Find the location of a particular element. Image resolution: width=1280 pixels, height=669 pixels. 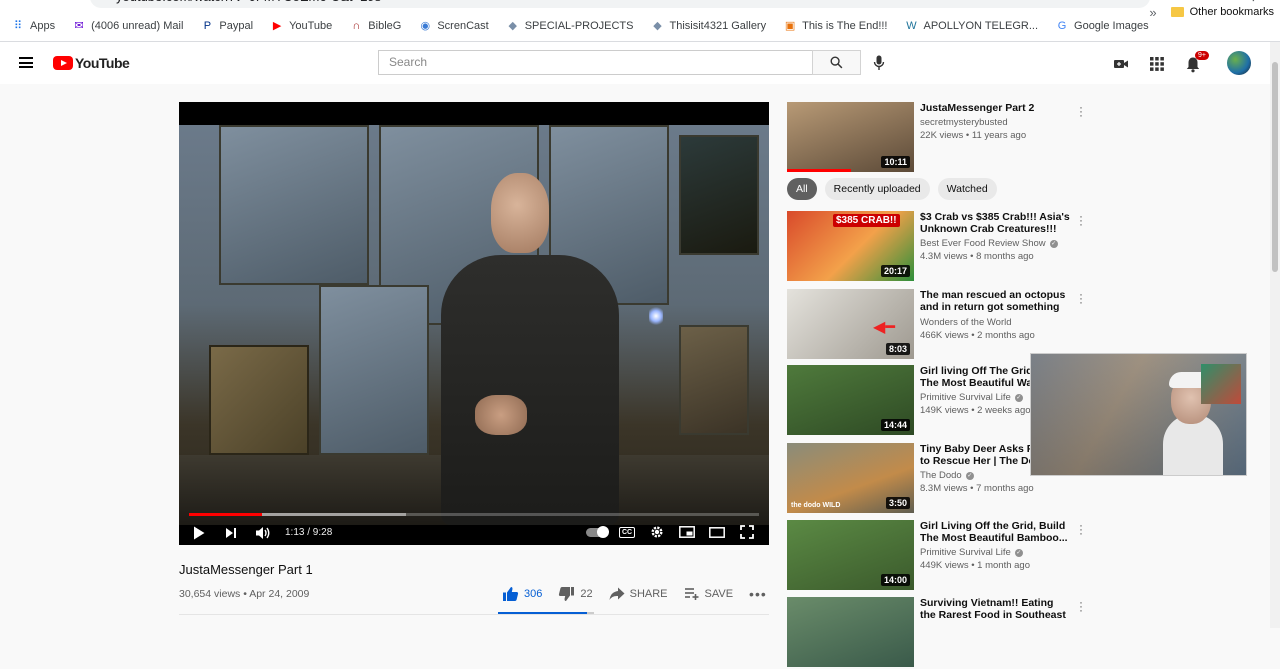

notifications-bell-icon: 9+ is located at coordinates (1197, 62).